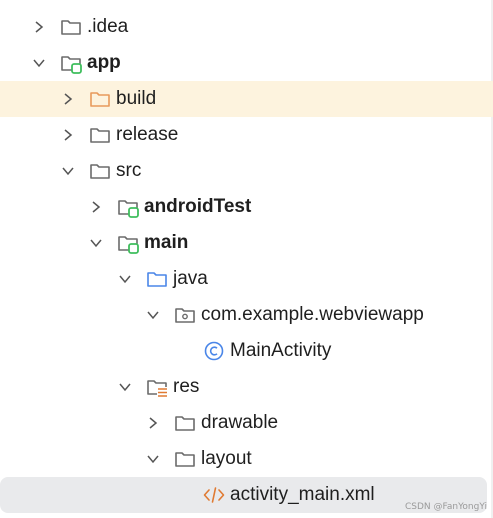 Image resolution: width=493 pixels, height=518 pixels. I want to click on class-icon, so click(214, 351).